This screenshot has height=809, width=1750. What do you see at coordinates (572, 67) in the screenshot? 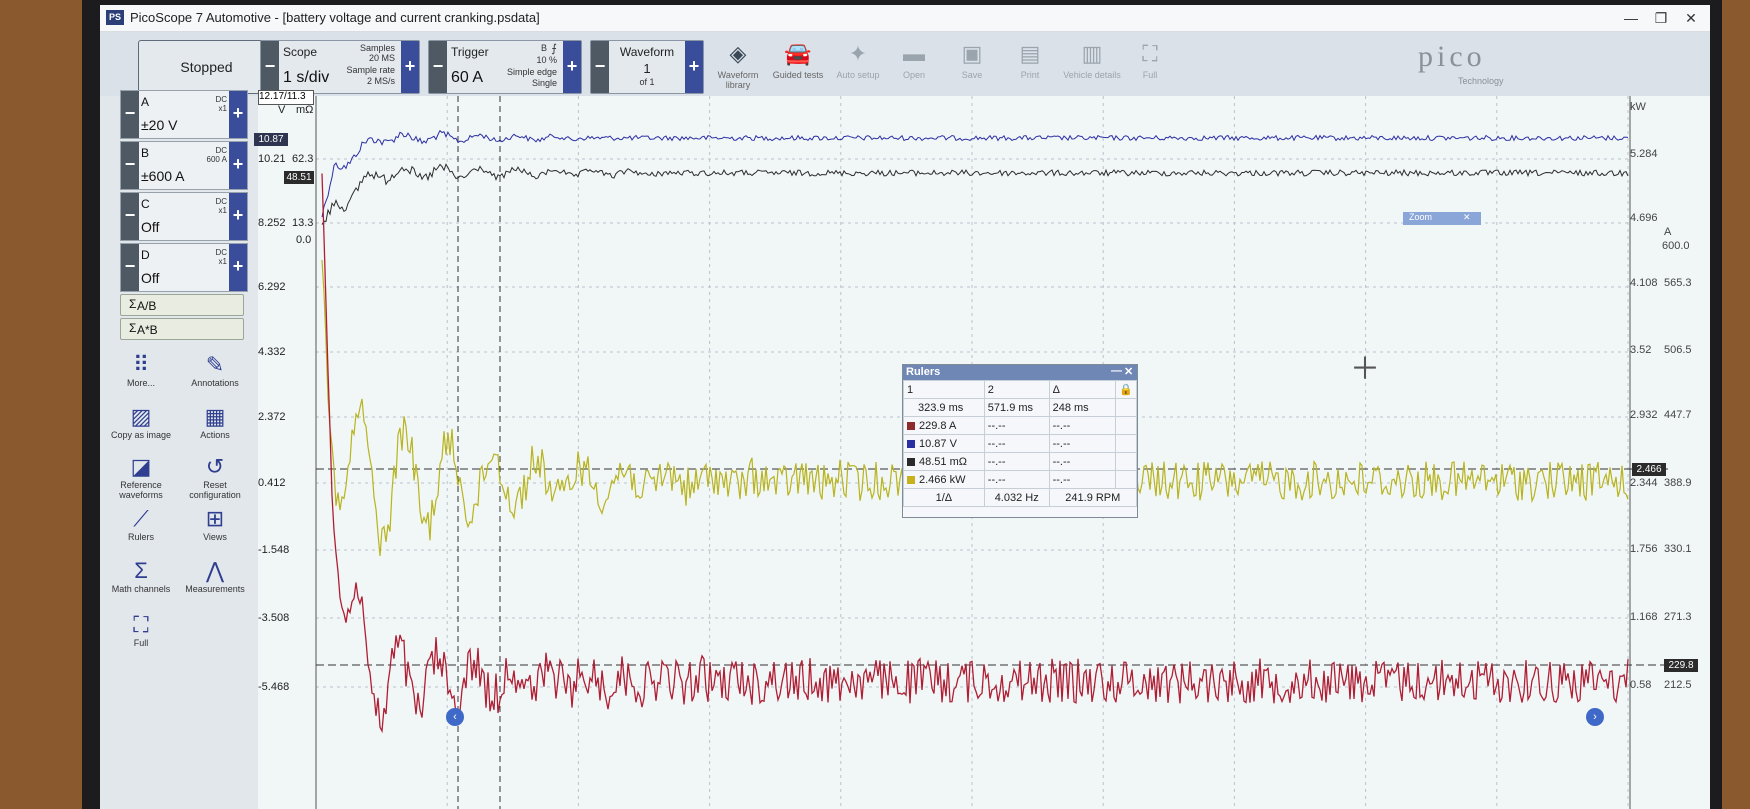
I see `trigger-increase-button: +` at bounding box center [572, 67].